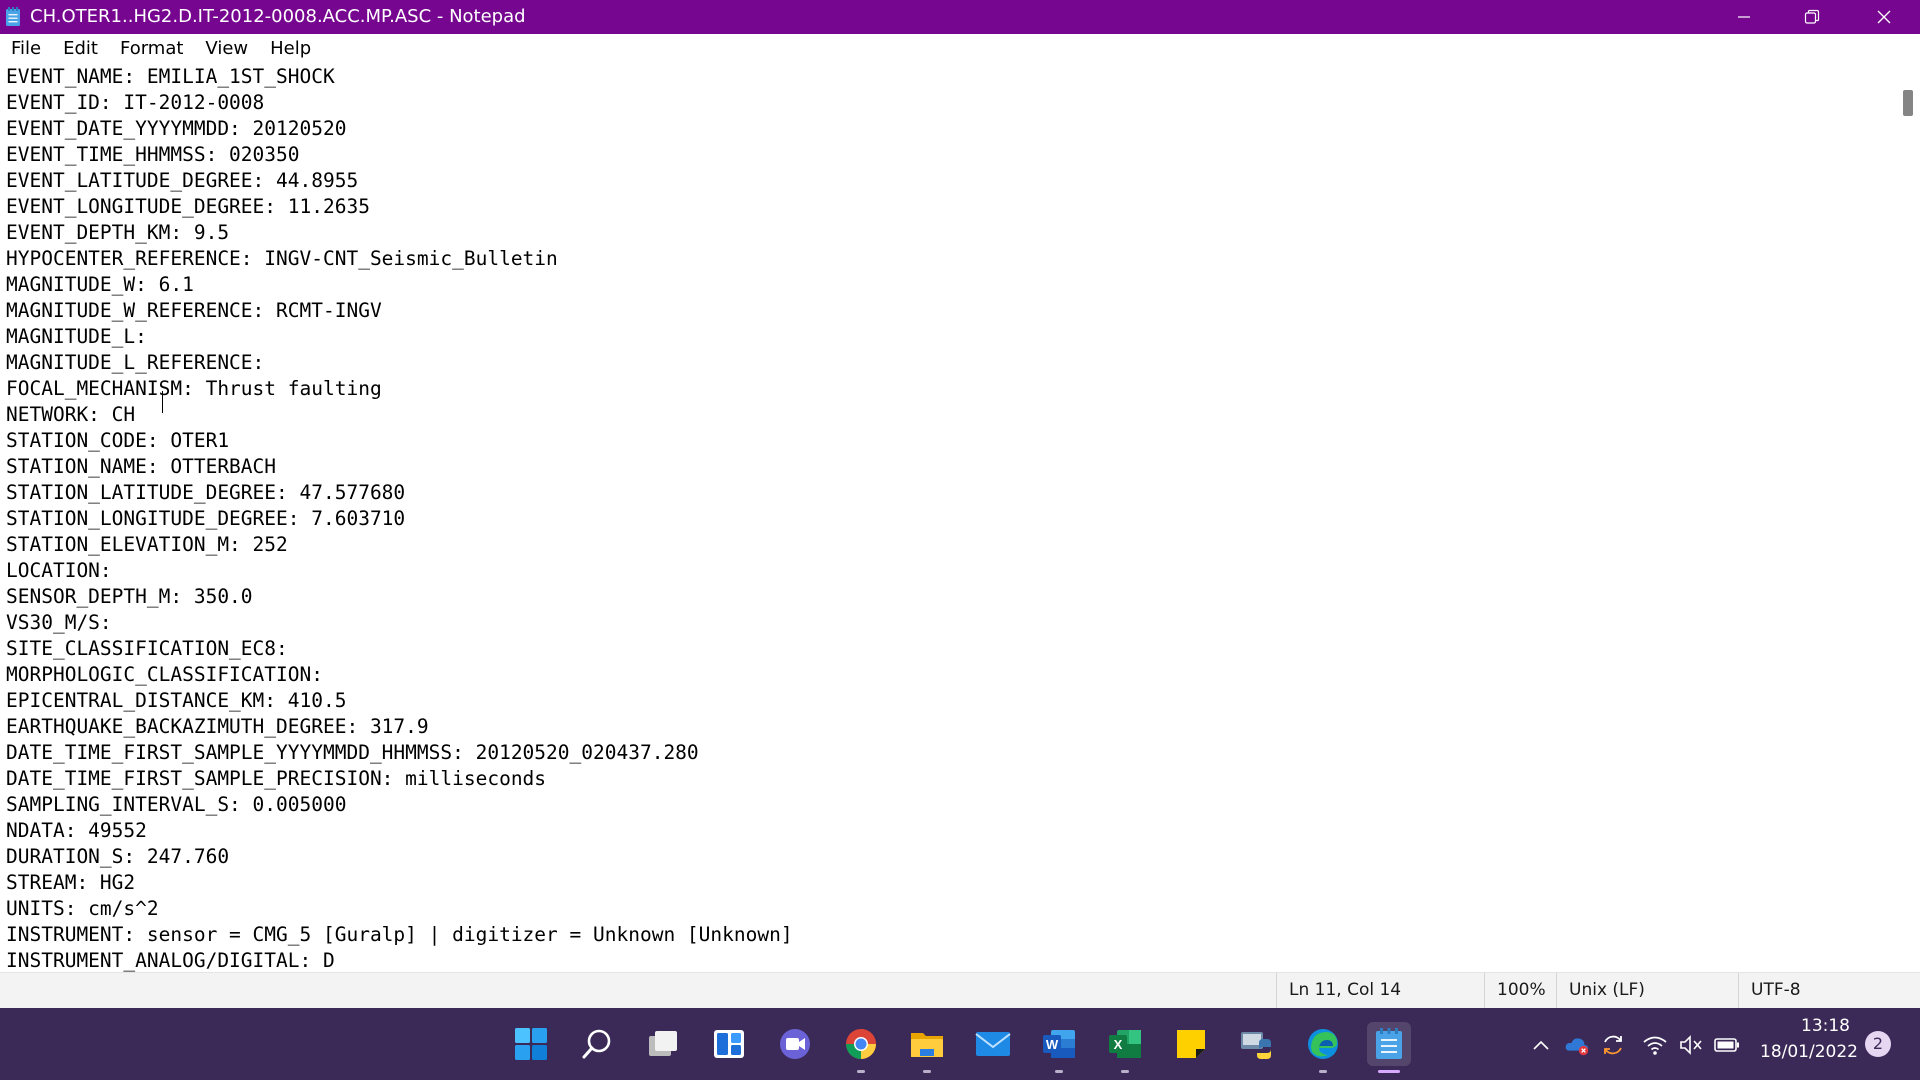  What do you see at coordinates (170, 960) in the screenshot?
I see `text-line: INSTRUMENT_ANALOG/DIGITAL: D` at bounding box center [170, 960].